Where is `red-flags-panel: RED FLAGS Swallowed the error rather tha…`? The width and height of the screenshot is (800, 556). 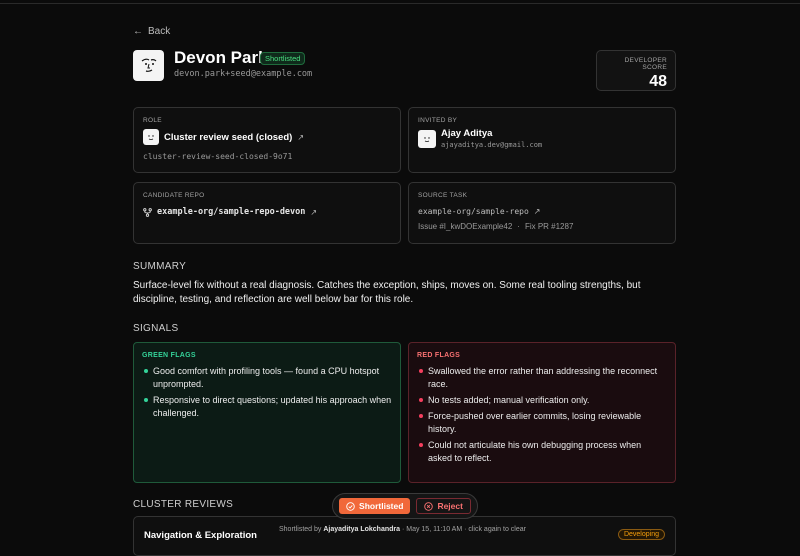 red-flags-panel: RED FLAGS Swallowed the error rather tha… is located at coordinates (542, 412).